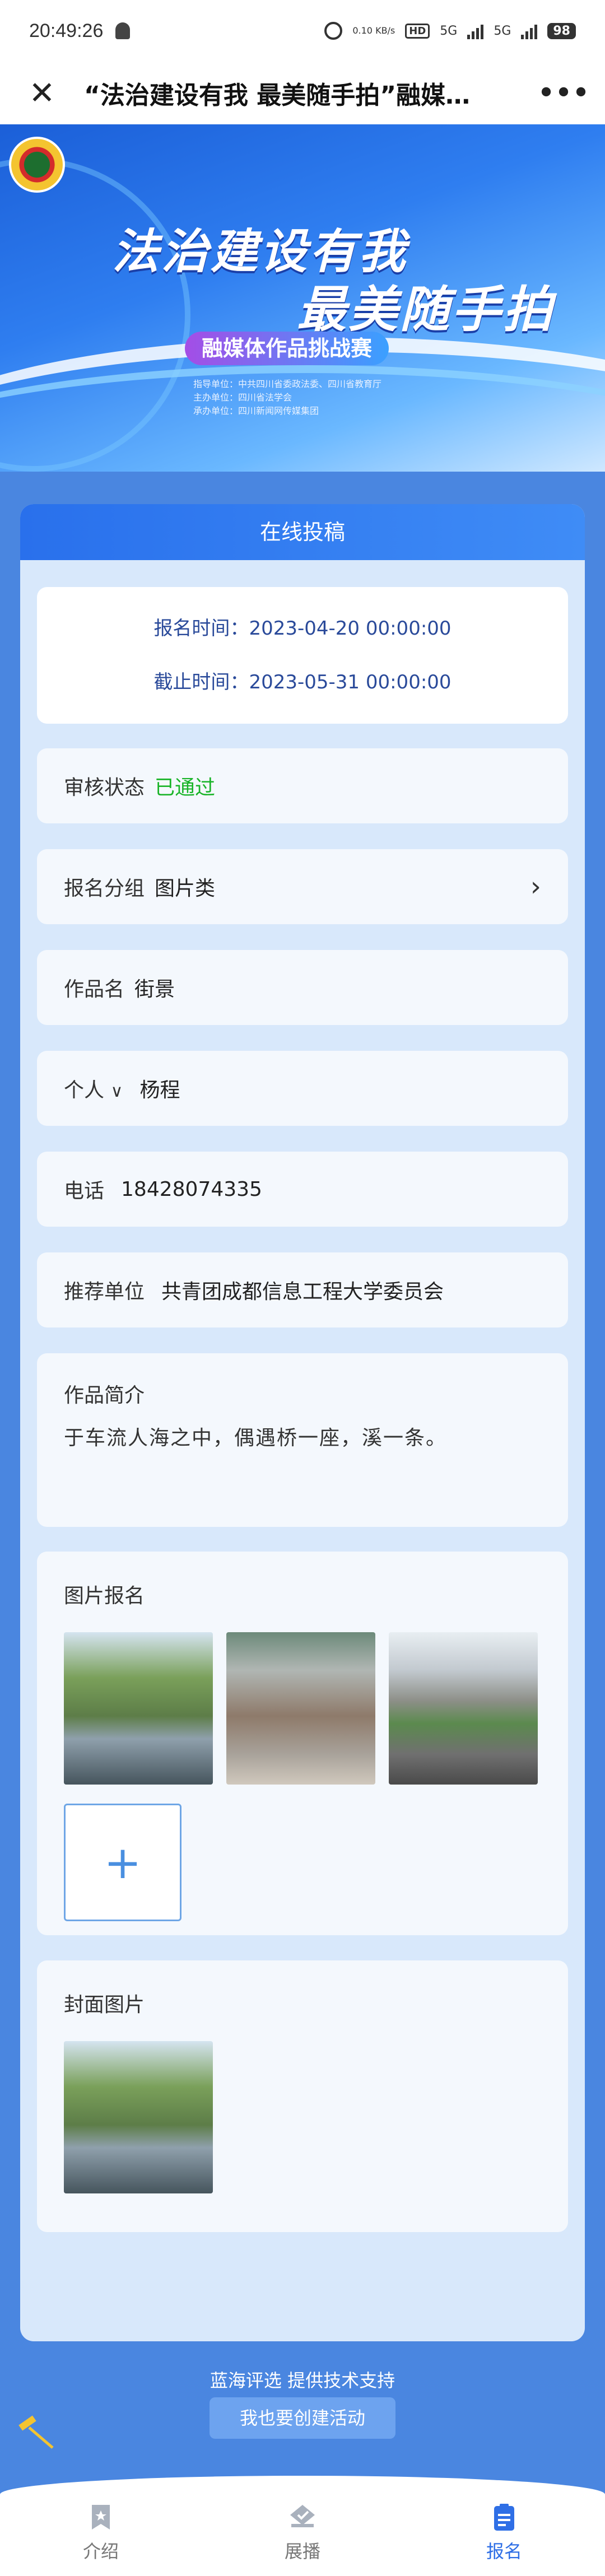 This screenshot has height=2576, width=605. What do you see at coordinates (562, 30) in the screenshot?
I see `battery-indicator: 98` at bounding box center [562, 30].